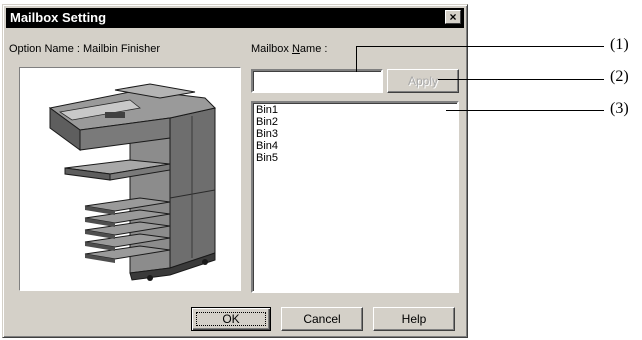 This screenshot has width=642, height=340. Describe the element at coordinates (355, 110) in the screenshot. I see `bin-list-item: Bin1` at that location.